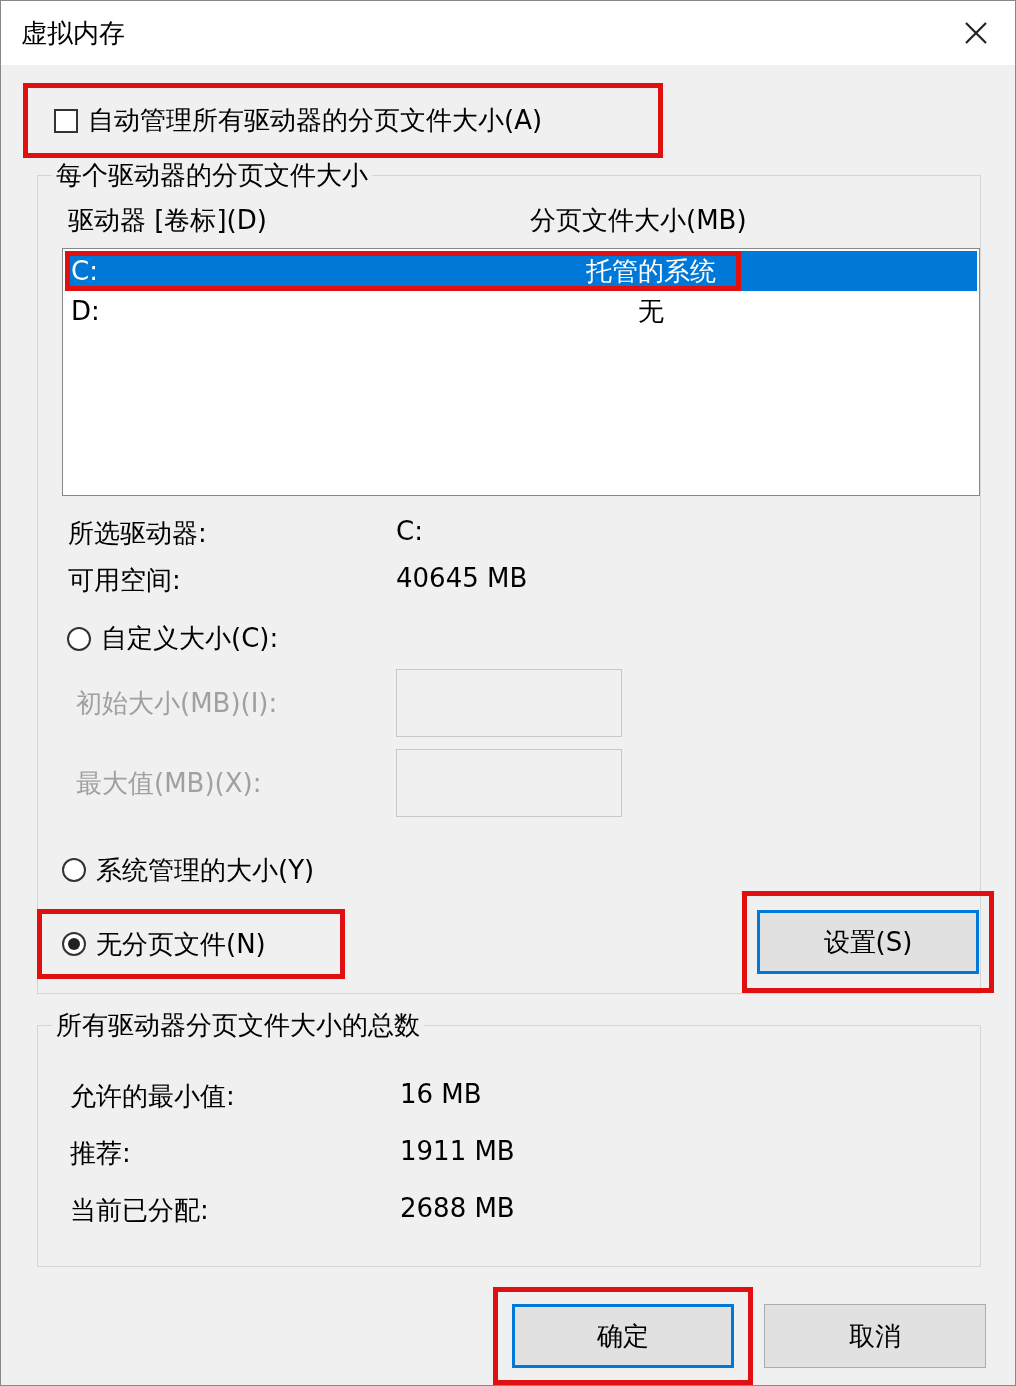 The image size is (1016, 1386). What do you see at coordinates (125, 580) in the screenshot?
I see `info-label: 可用空间:` at bounding box center [125, 580].